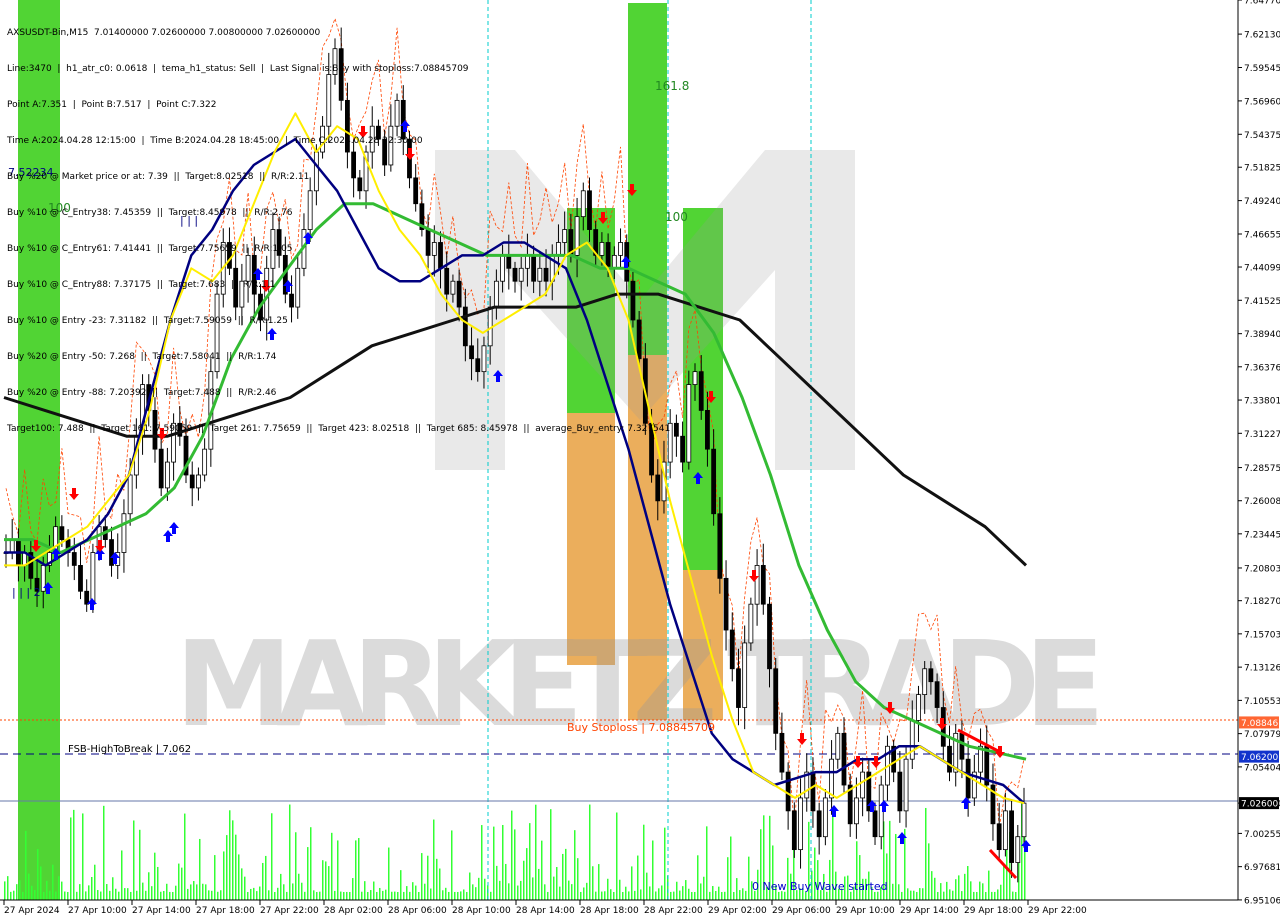 This screenshot has width=1280, height=920. Describe the element at coordinates (1262, 702) in the screenshot. I see `y-tick-label: 7.10553` at that location.